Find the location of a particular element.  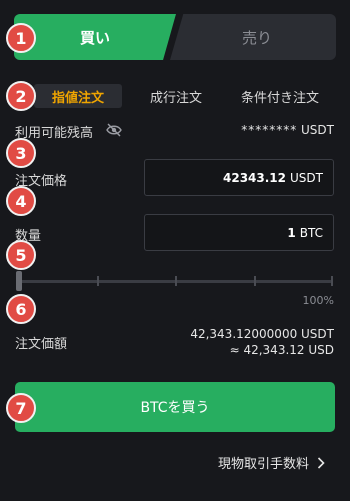

price-value: 42343.12 is located at coordinates (255, 177).